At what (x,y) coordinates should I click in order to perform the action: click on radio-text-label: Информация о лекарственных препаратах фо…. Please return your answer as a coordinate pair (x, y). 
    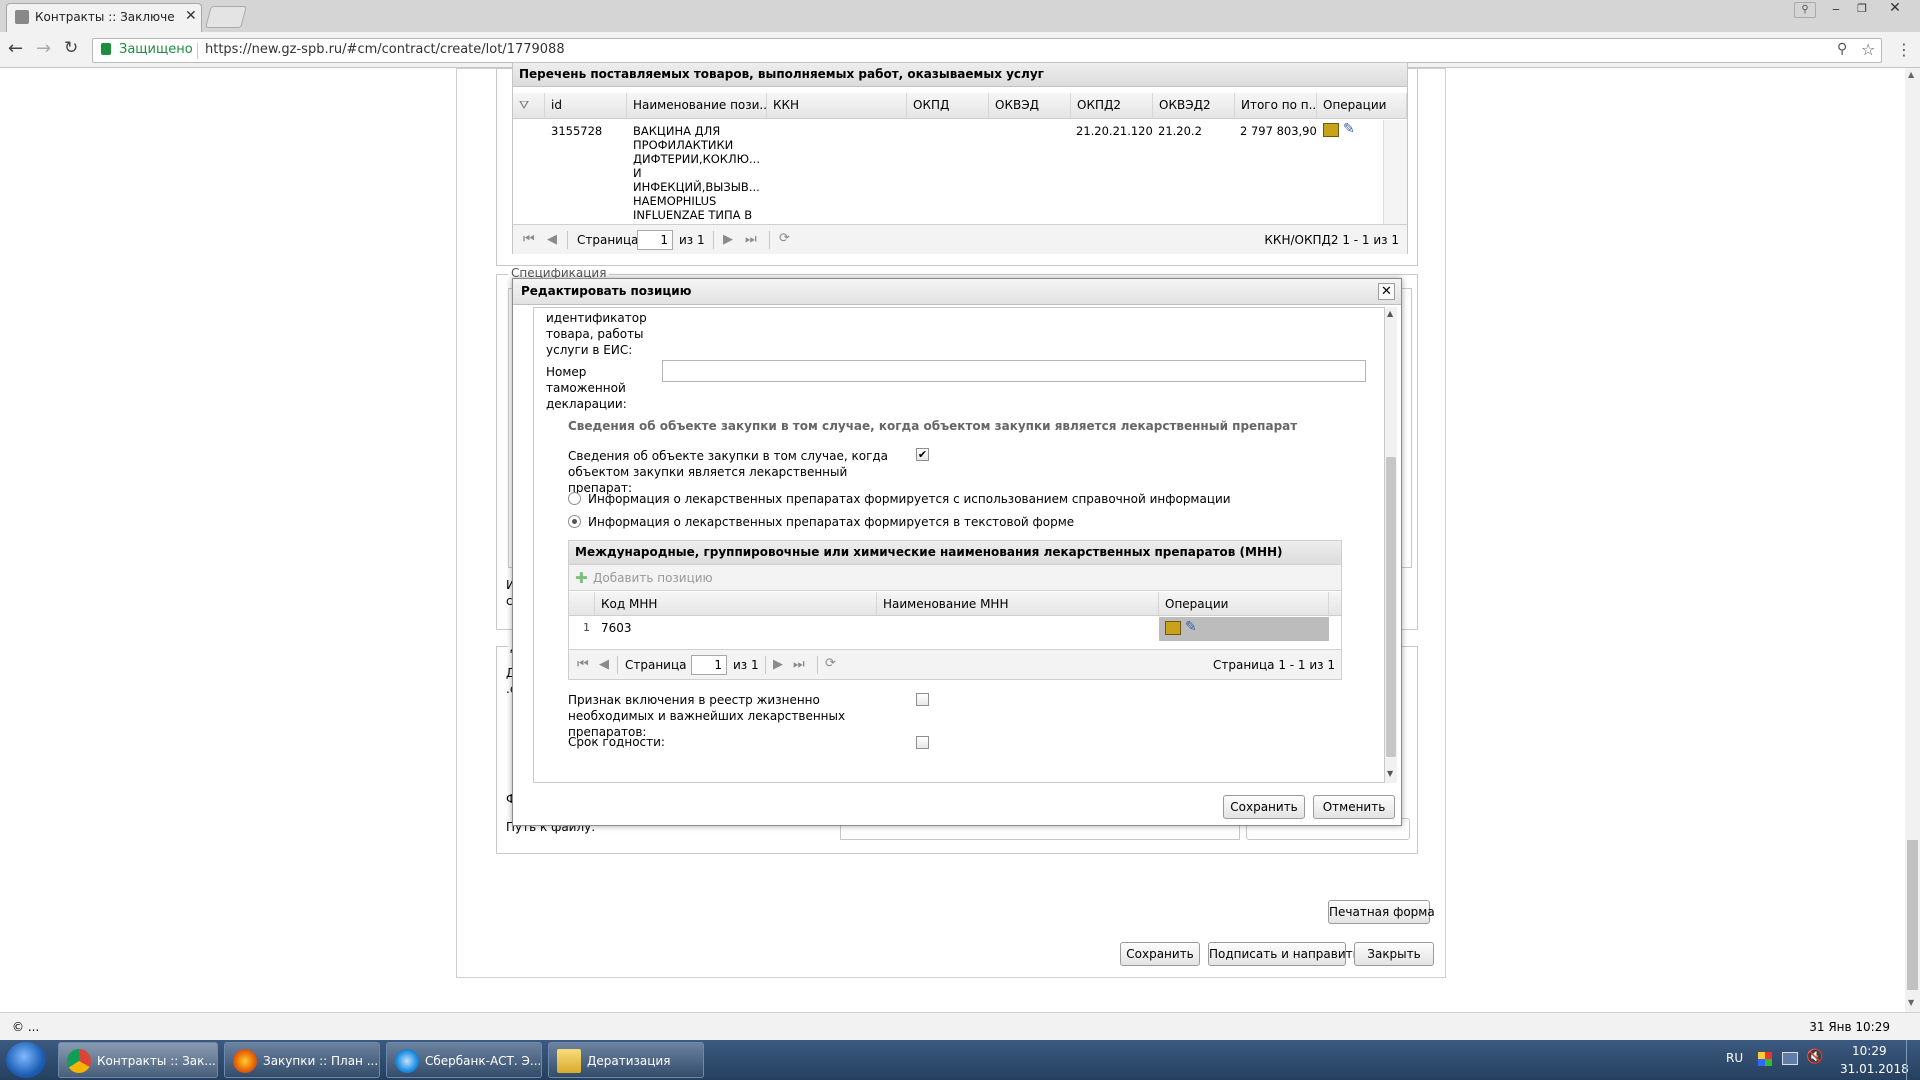
    Looking at the image, I should click on (831, 522).